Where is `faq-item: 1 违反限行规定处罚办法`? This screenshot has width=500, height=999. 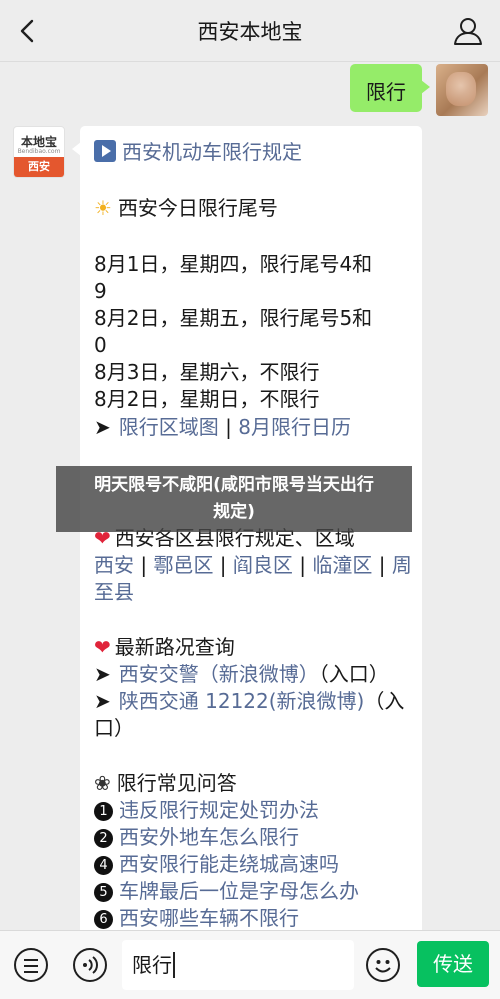
faq-item: 1 违反限行规定处罚办法 is located at coordinates (254, 810).